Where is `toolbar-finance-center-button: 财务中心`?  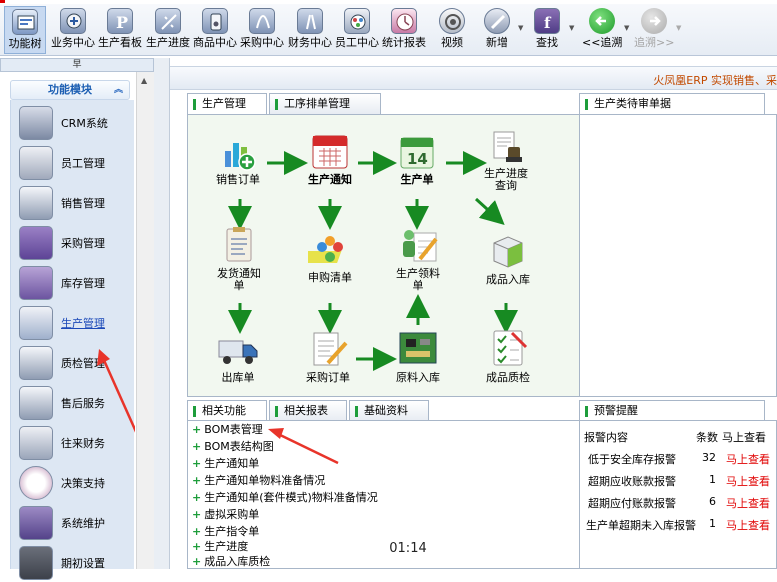 toolbar-finance-center-button: 财务中心 is located at coordinates (310, 30).